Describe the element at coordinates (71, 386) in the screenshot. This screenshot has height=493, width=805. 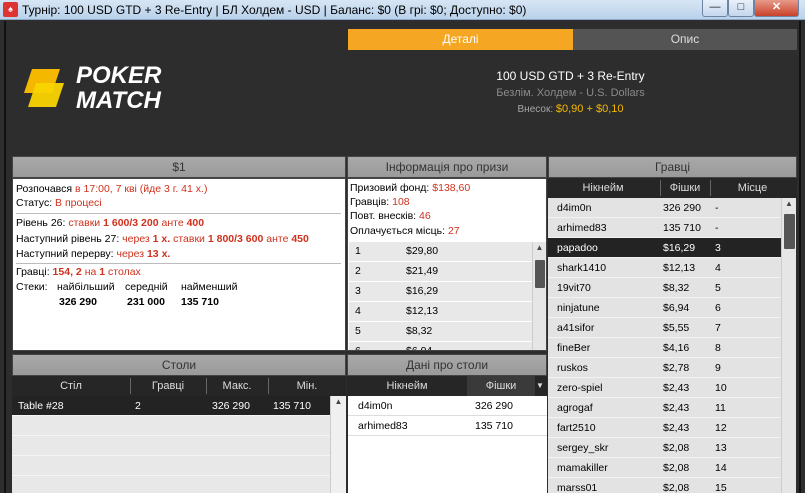
I see `col-table: Стіл` at that location.